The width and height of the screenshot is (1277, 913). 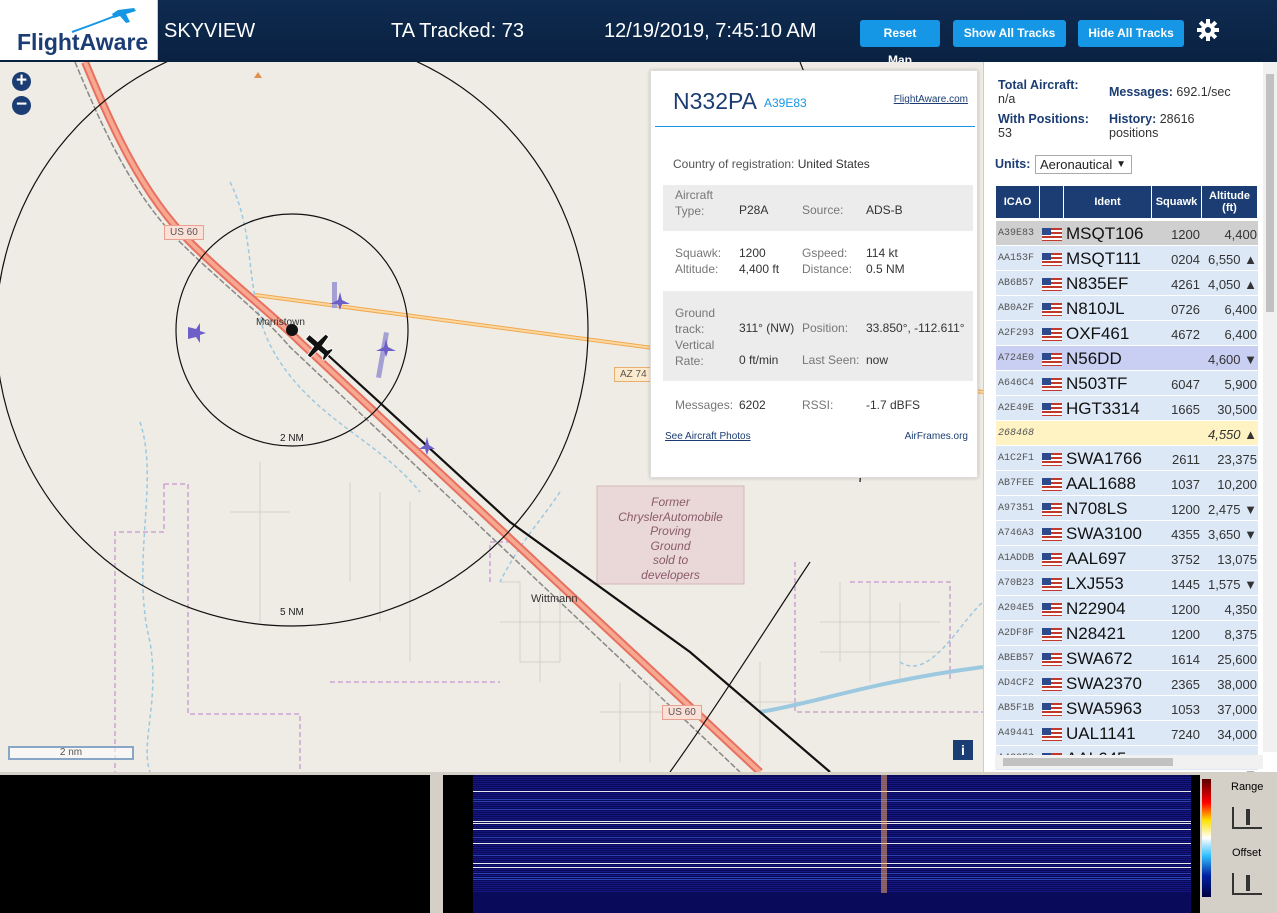 I want to click on ground-track-label: Ground track:, so click(x=695, y=321).